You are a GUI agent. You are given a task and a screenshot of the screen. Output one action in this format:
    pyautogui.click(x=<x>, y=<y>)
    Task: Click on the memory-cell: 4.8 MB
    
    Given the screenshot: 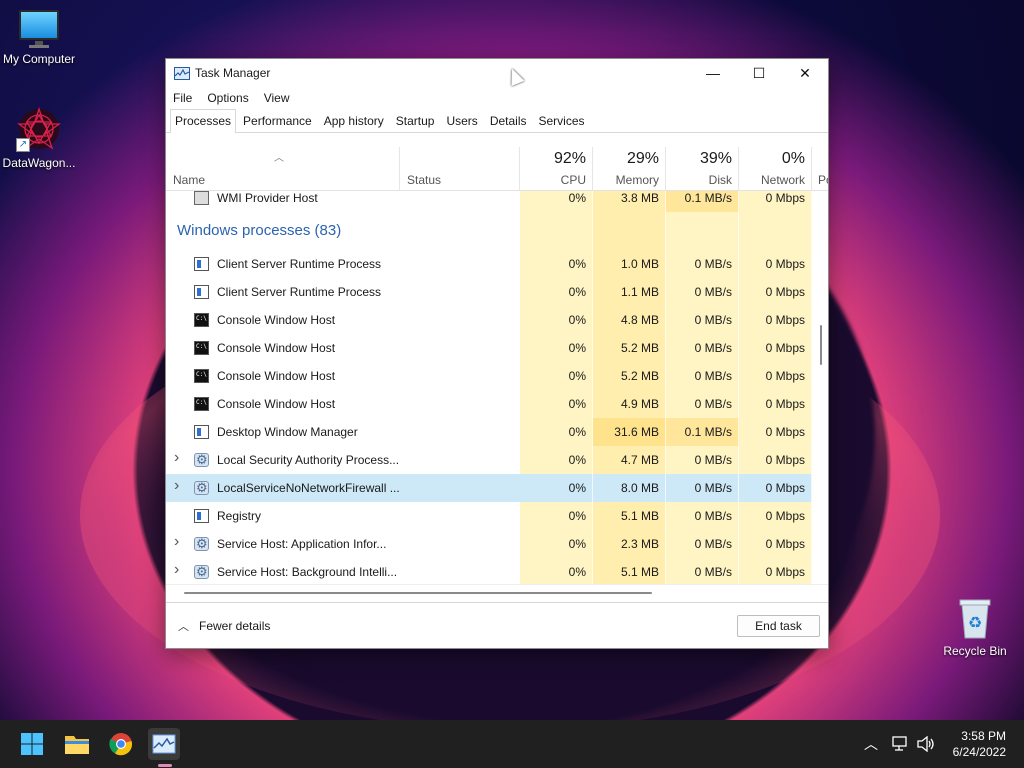 What is the action you would take?
    pyautogui.click(x=629, y=320)
    